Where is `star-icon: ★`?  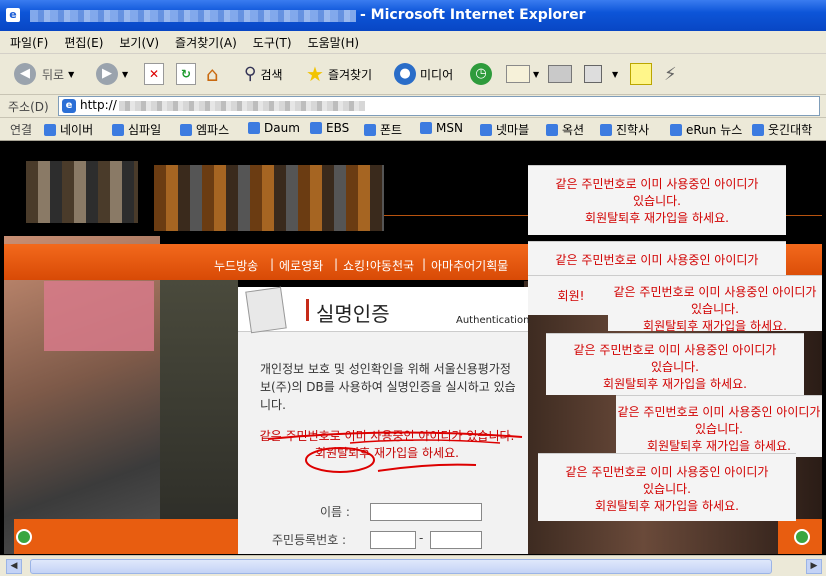 star-icon: ★ is located at coordinates (315, 74).